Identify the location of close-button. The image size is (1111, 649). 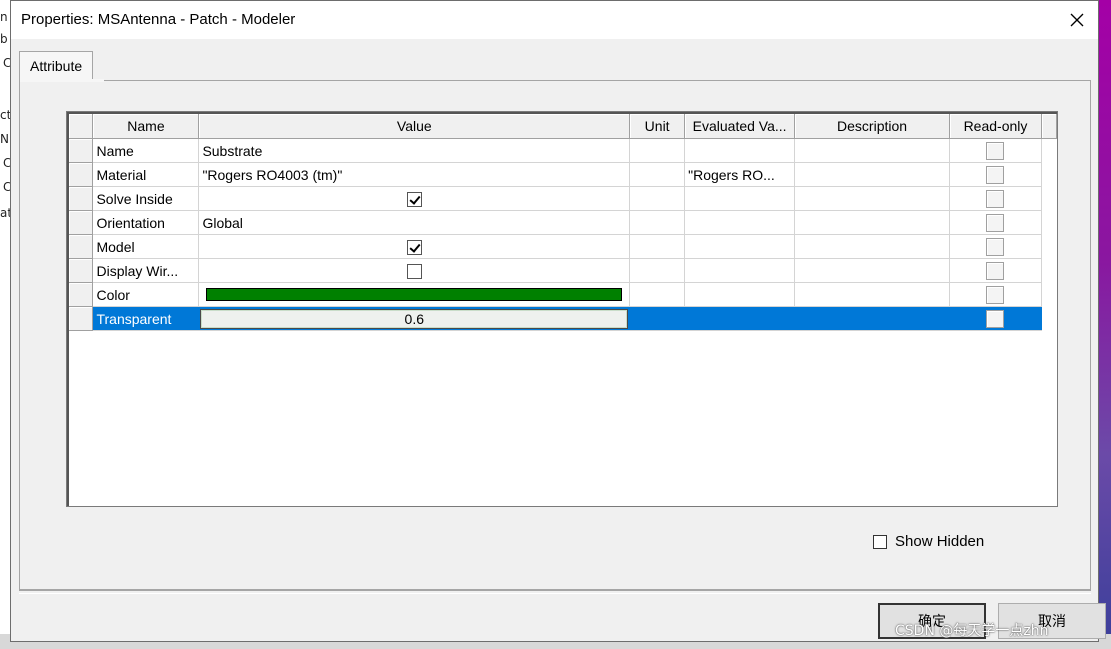
(1077, 20).